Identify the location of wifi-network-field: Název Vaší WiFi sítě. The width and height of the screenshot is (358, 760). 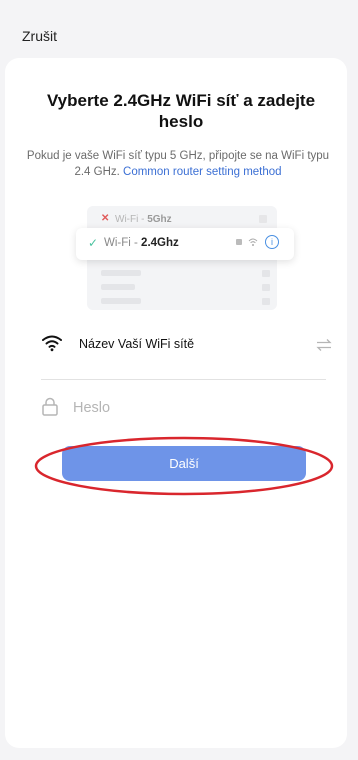
(187, 348).